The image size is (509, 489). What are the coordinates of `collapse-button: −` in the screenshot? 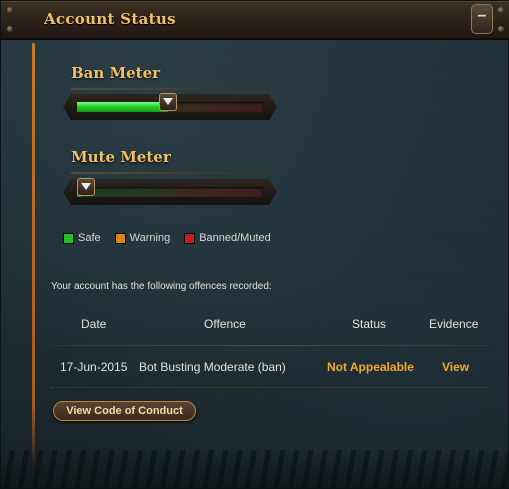 It's located at (482, 19).